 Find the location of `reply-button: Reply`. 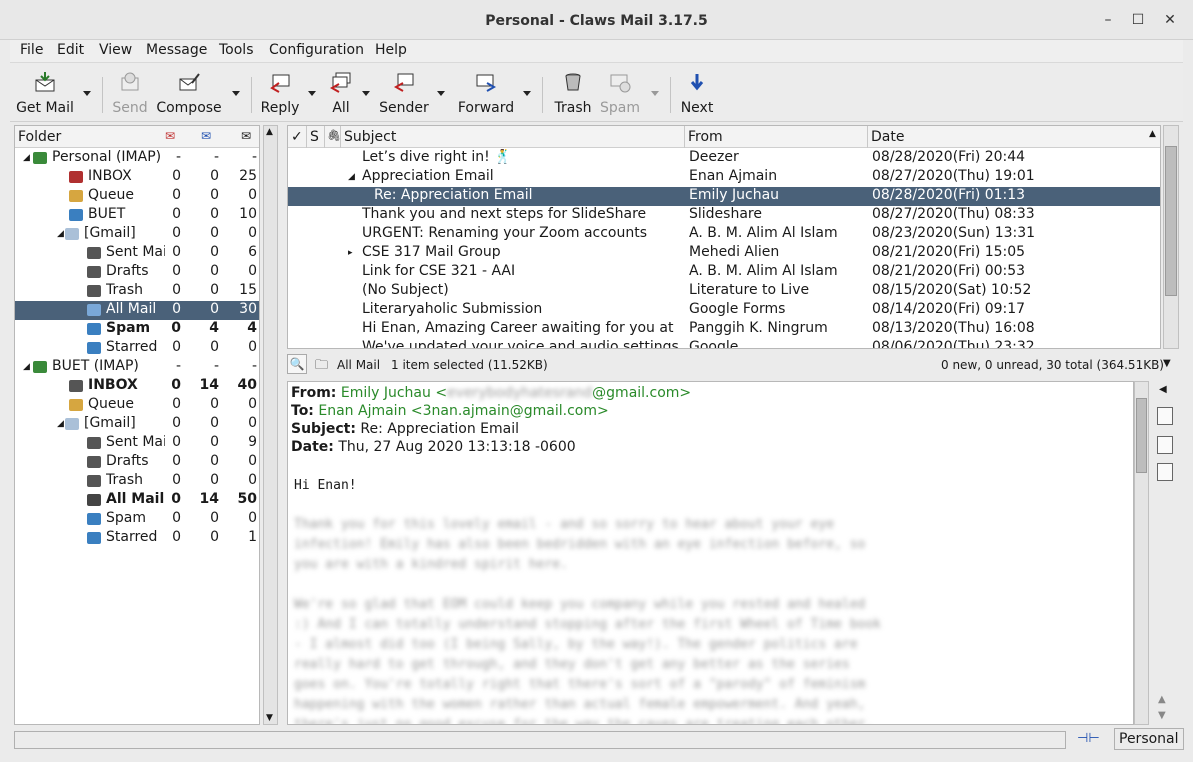

reply-button: Reply is located at coordinates (280, 92).